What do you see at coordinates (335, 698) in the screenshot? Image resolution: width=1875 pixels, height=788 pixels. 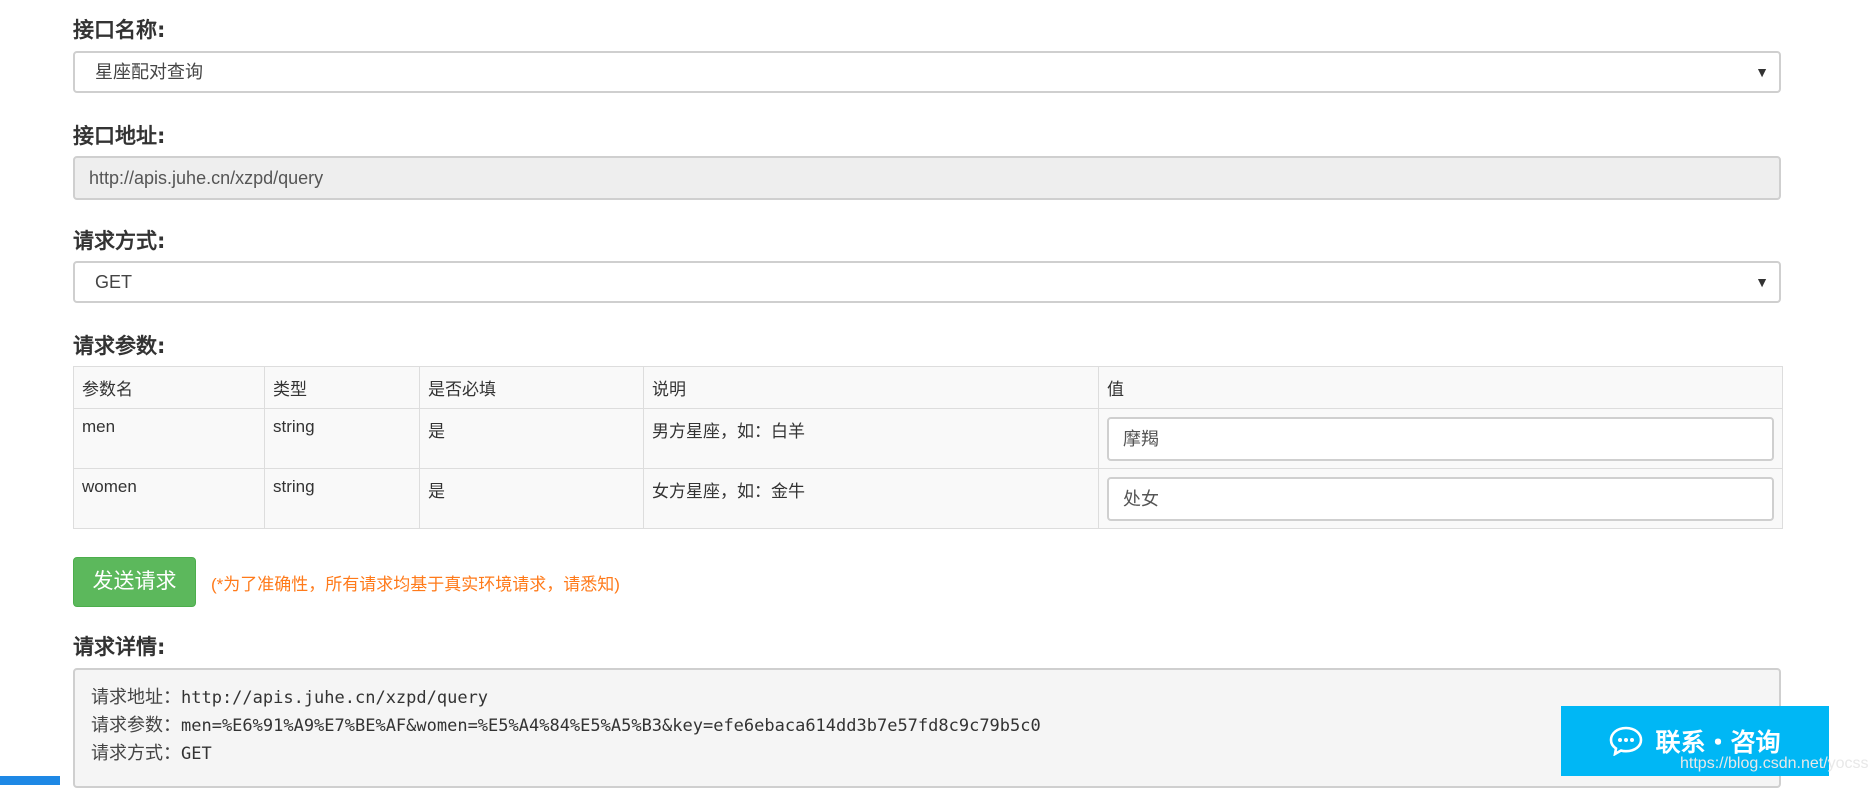 I see `detail-address-value: http://apis.juhe.cn/xzpd/query` at bounding box center [335, 698].